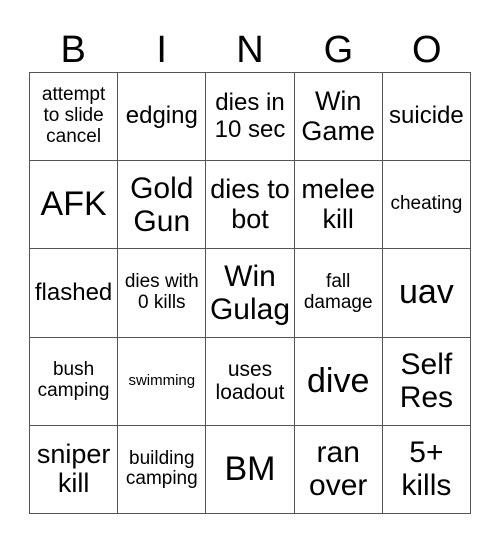 This screenshot has width=500, height=544. What do you see at coordinates (162, 293) in the screenshot?
I see `bingo-cell: dies with 0 kills` at bounding box center [162, 293].